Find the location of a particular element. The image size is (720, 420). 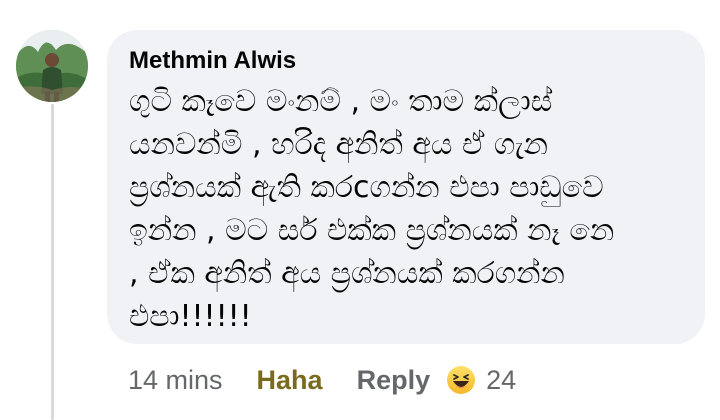

comment-author: Methmin Alwis is located at coordinates (405, 61).